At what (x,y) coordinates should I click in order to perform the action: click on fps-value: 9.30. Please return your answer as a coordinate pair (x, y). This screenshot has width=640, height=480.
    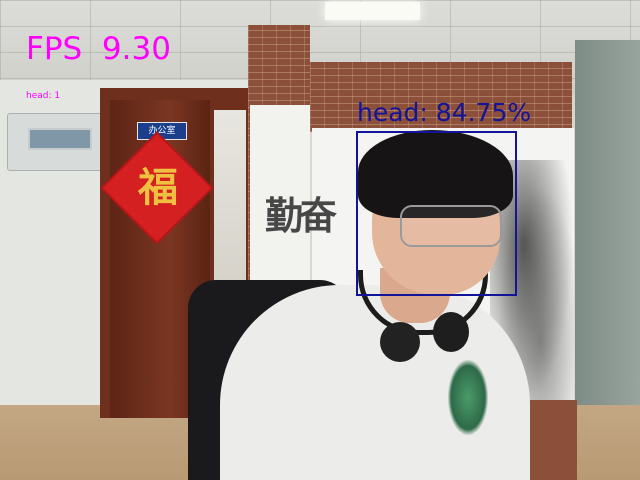
    Looking at the image, I should click on (136, 49).